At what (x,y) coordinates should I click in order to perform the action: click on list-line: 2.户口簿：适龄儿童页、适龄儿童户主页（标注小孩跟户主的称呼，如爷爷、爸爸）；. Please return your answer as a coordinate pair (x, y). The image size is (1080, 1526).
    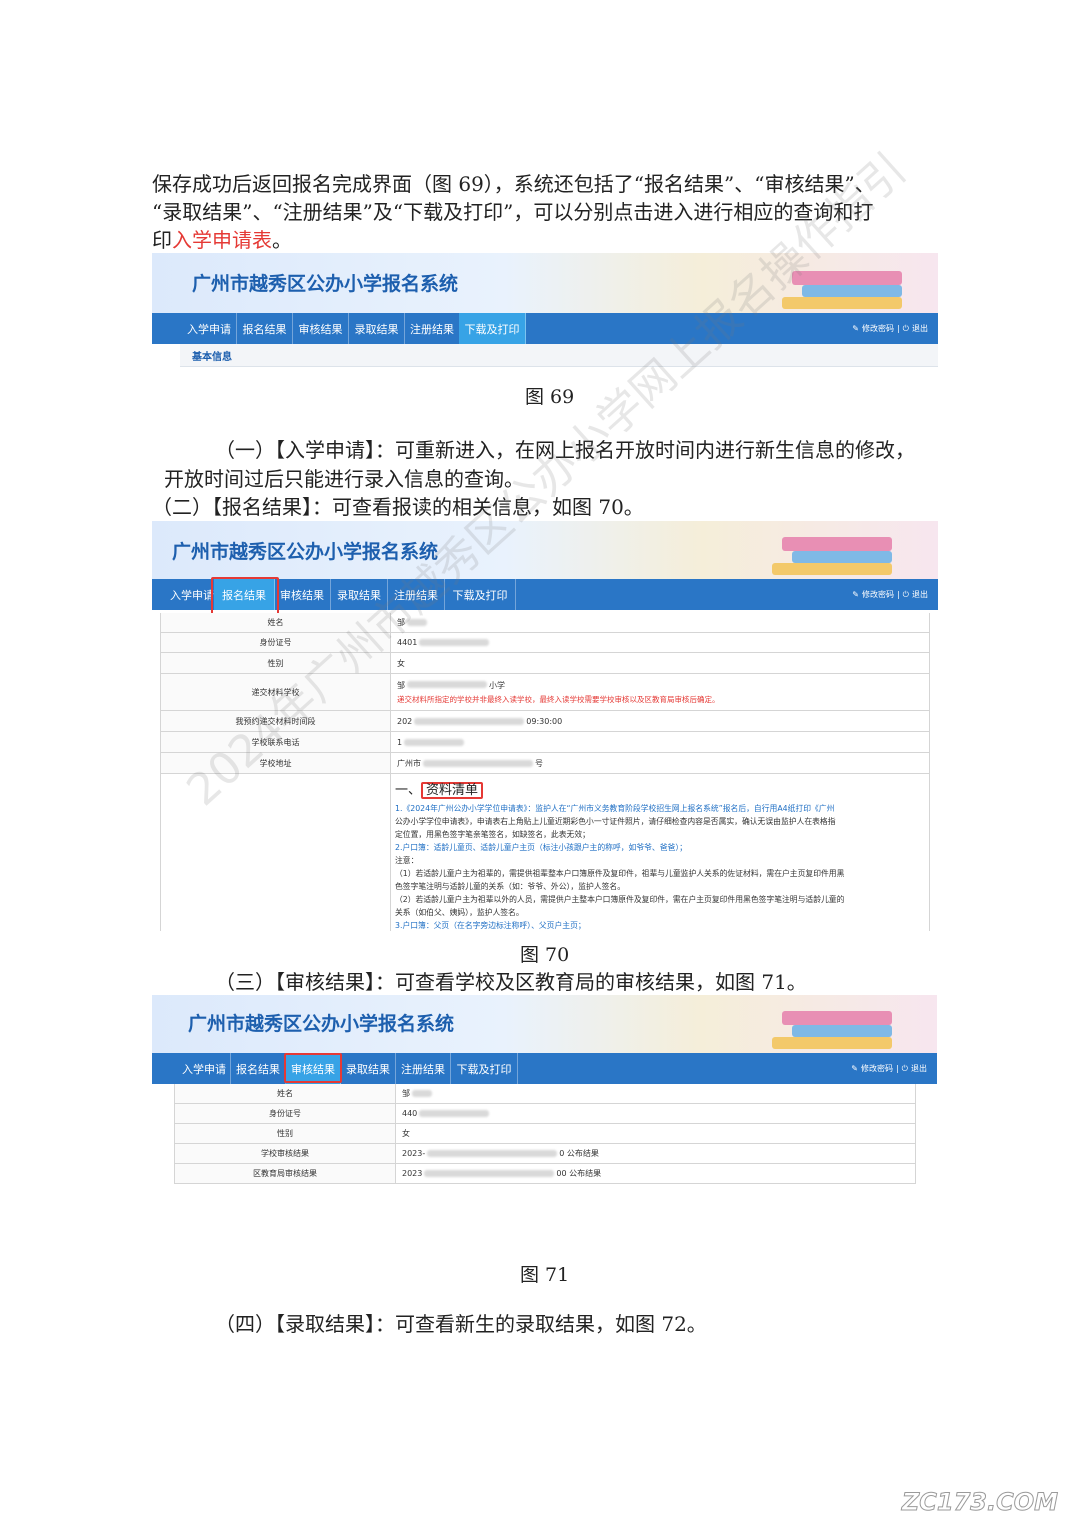
    Looking at the image, I should click on (541, 847).